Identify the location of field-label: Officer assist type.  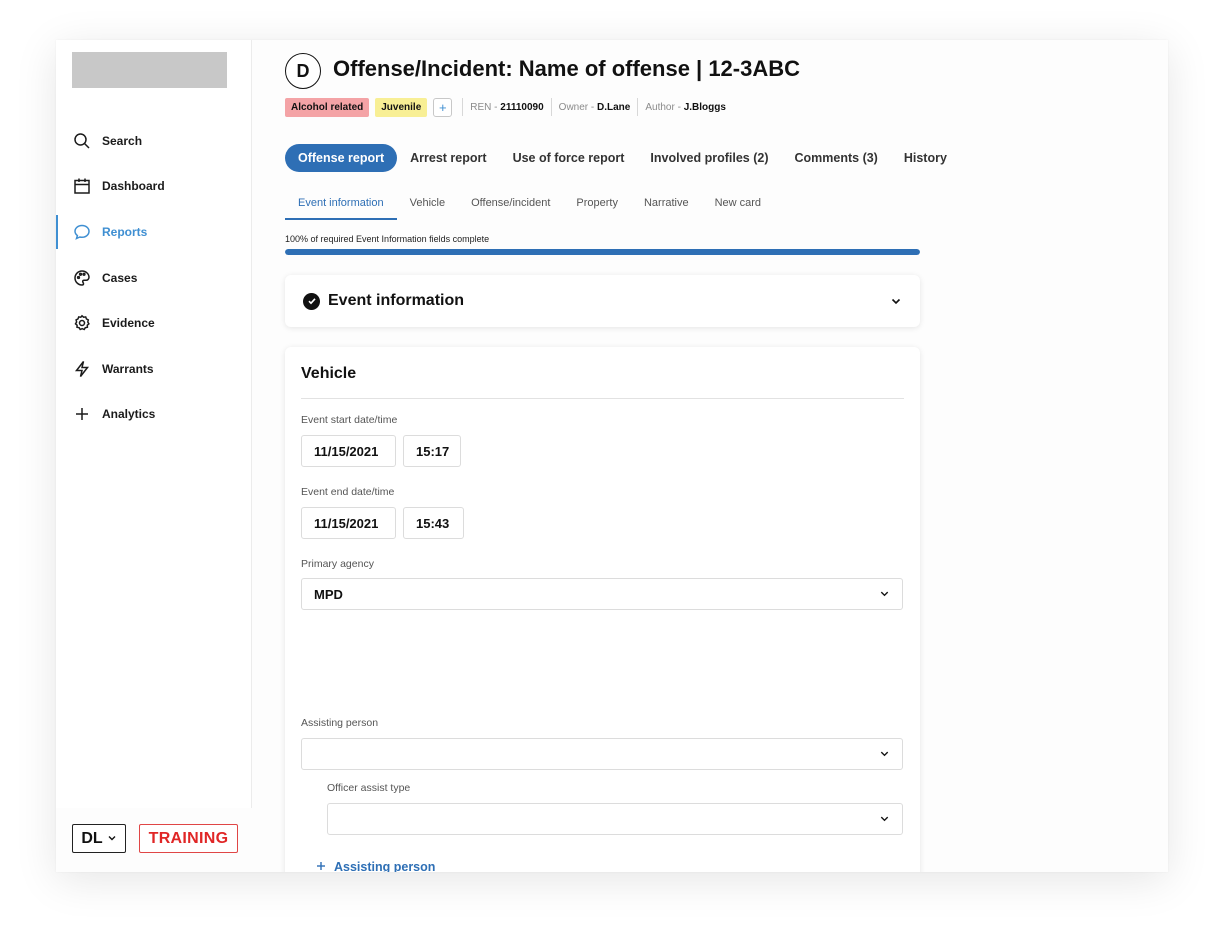
(369, 788).